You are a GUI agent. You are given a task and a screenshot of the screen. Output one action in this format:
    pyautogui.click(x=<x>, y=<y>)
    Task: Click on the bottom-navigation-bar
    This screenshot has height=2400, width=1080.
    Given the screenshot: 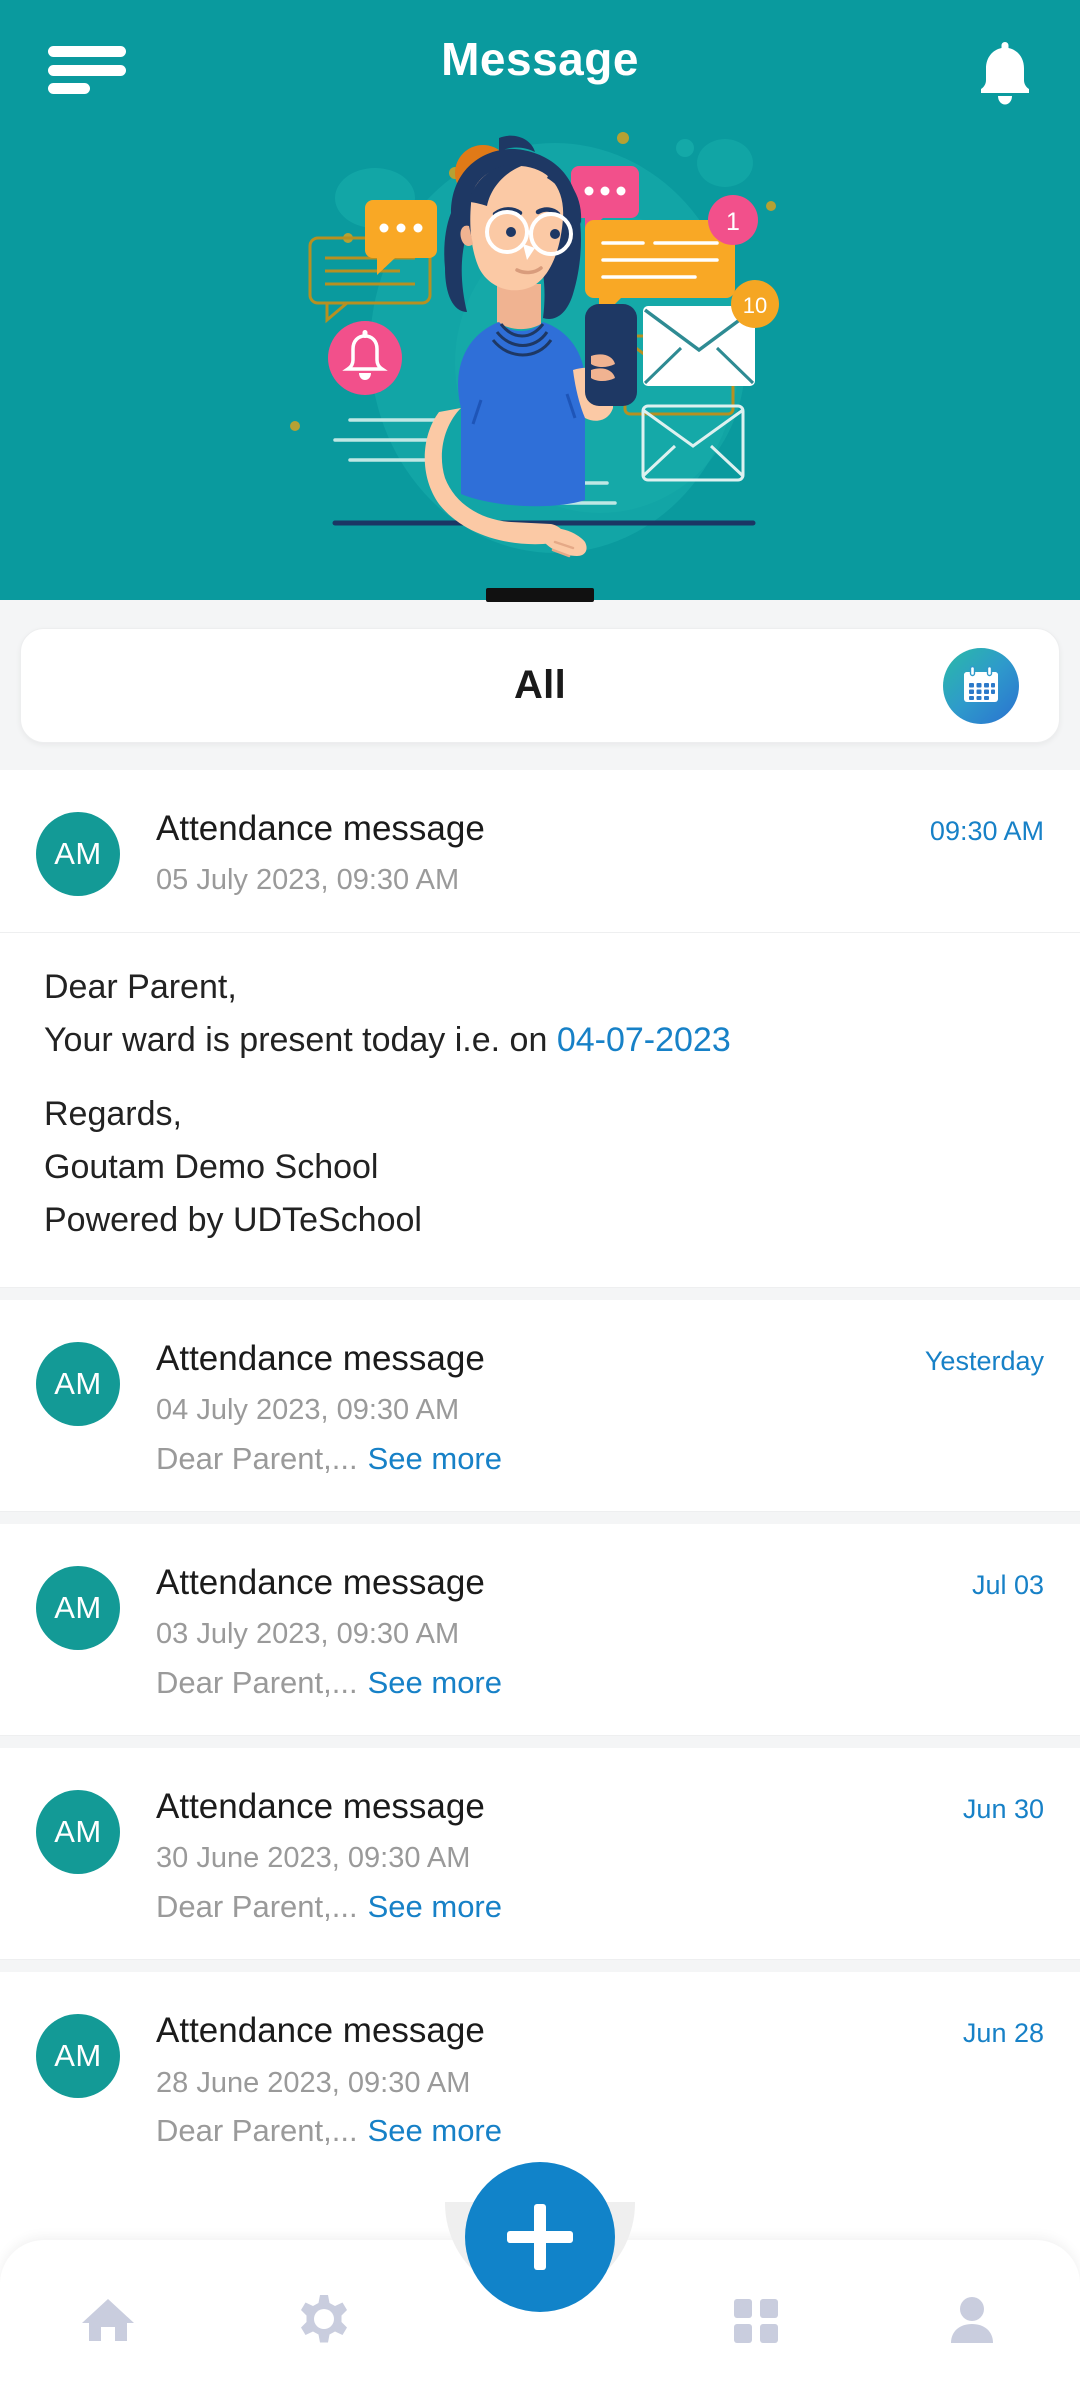 What is the action you would take?
    pyautogui.click(x=540, y=2281)
    